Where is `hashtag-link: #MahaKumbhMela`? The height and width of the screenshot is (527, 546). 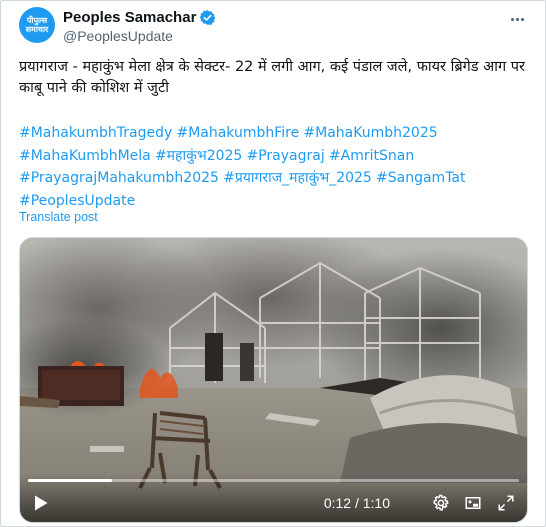 hashtag-link: #MahaKumbhMela is located at coordinates (85, 156).